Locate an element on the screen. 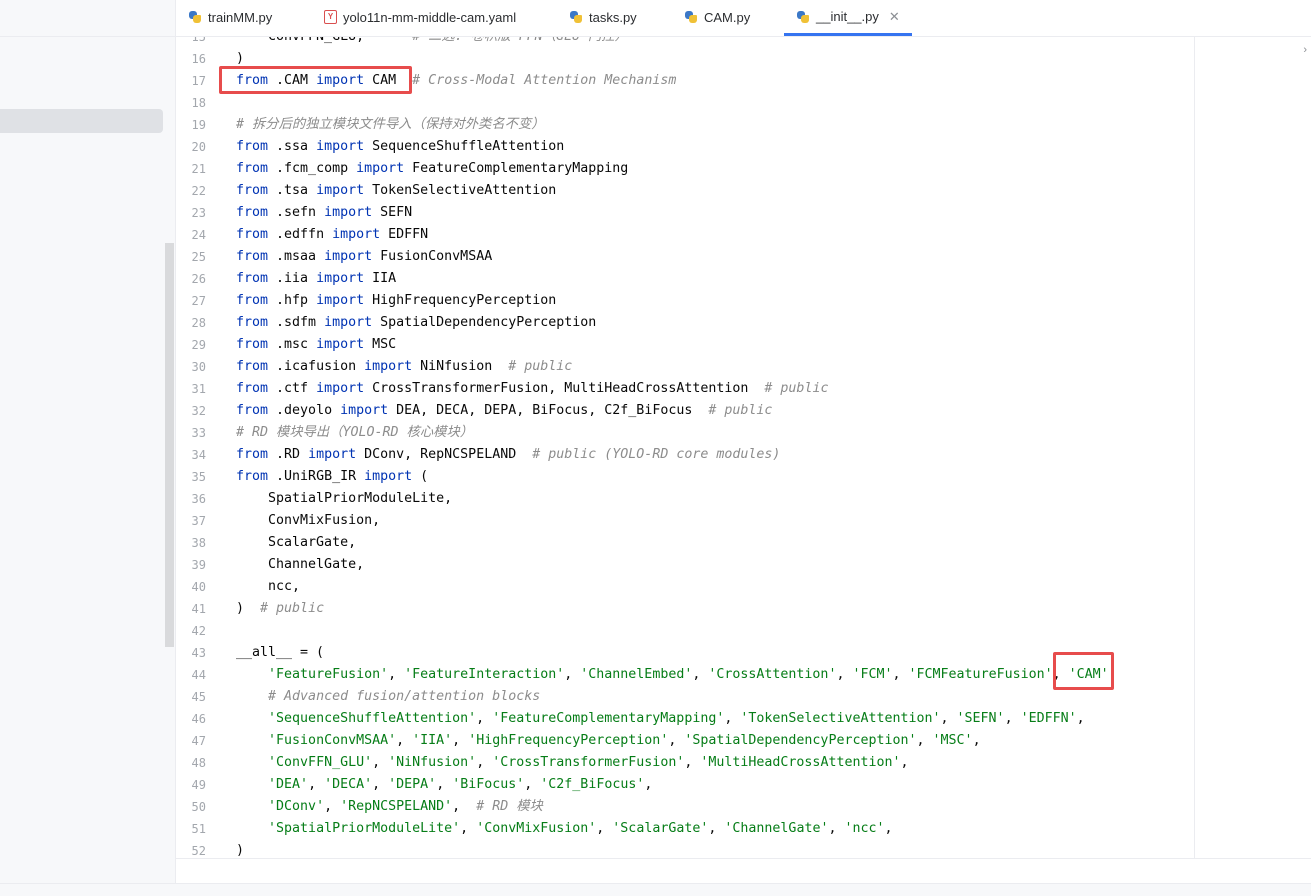  code-token: .msaa is located at coordinates (296, 256).